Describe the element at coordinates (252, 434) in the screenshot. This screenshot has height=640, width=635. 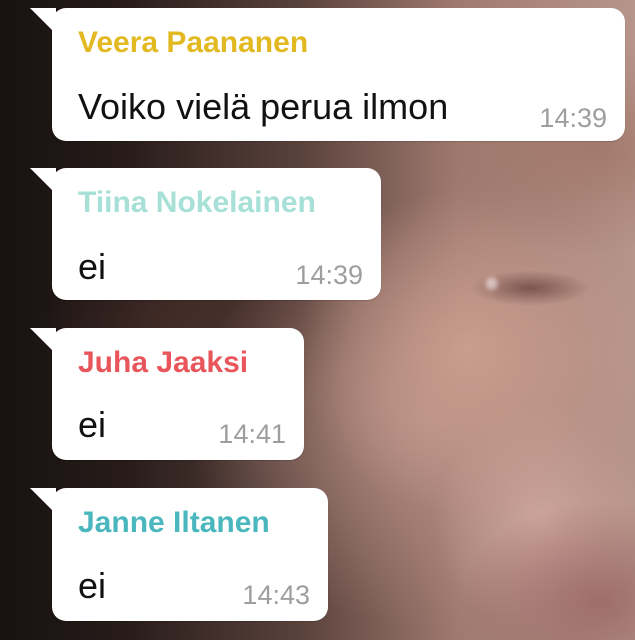
I see `message-timestamp: 14:41` at that location.